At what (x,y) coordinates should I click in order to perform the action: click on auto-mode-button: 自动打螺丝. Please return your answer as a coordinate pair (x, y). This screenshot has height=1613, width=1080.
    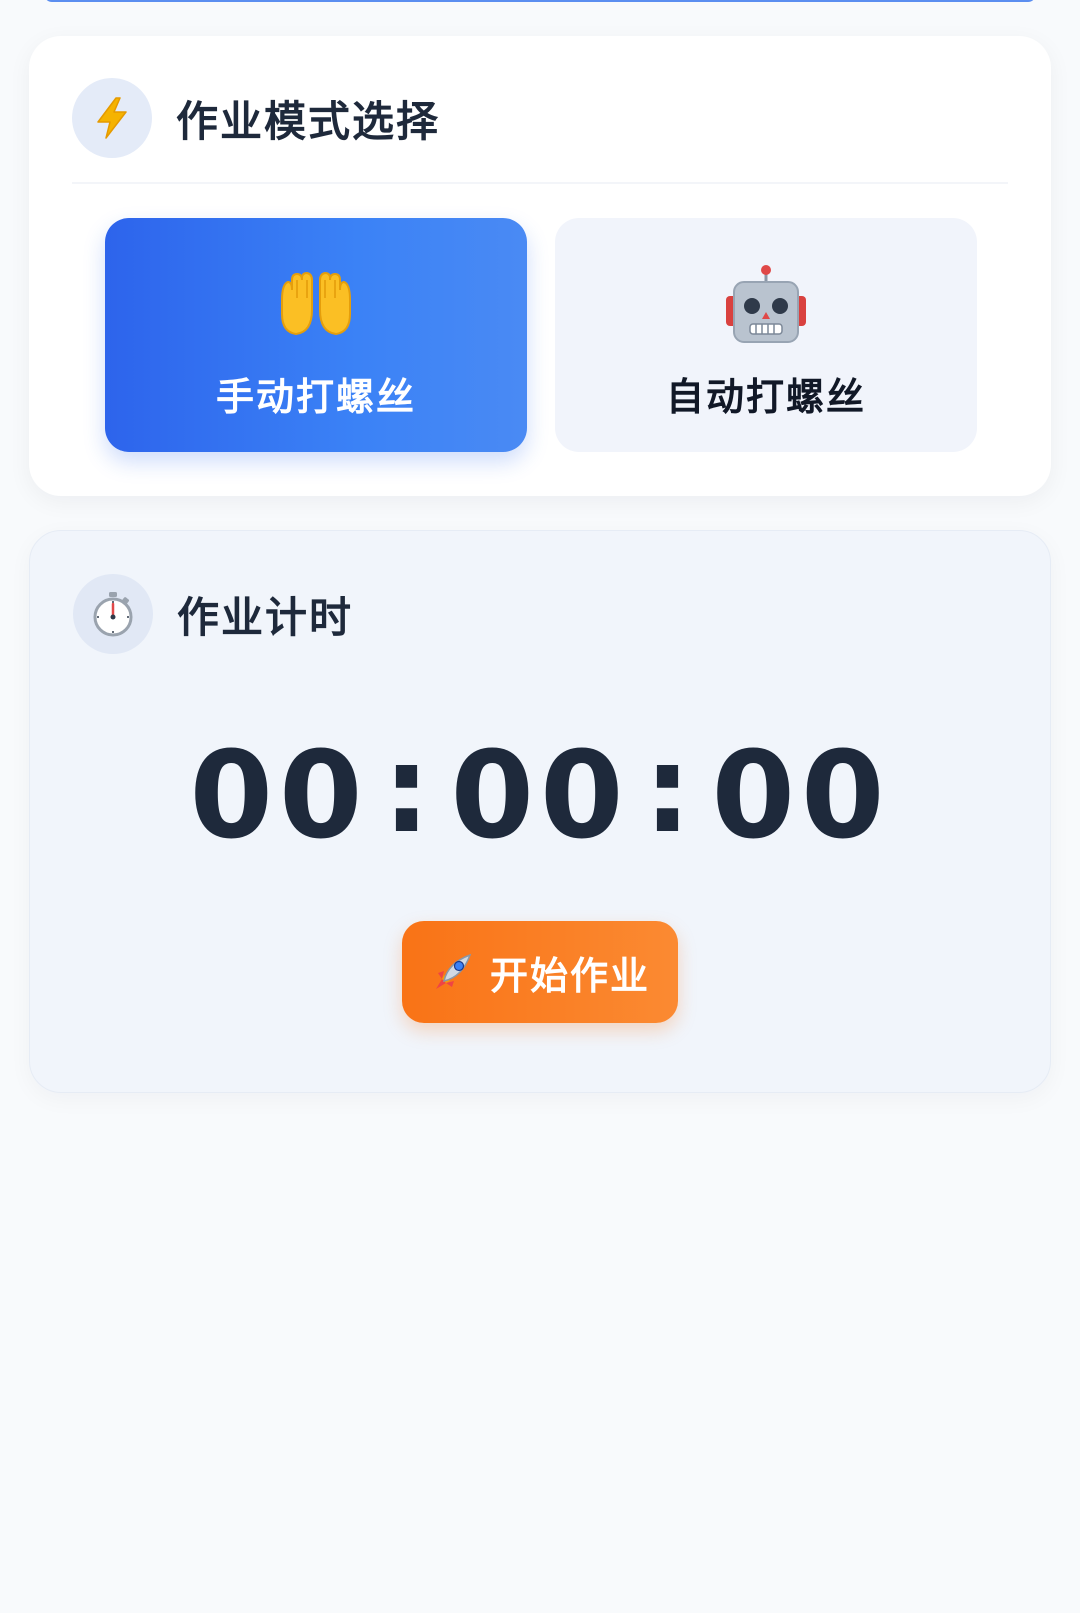
    Looking at the image, I should click on (766, 335).